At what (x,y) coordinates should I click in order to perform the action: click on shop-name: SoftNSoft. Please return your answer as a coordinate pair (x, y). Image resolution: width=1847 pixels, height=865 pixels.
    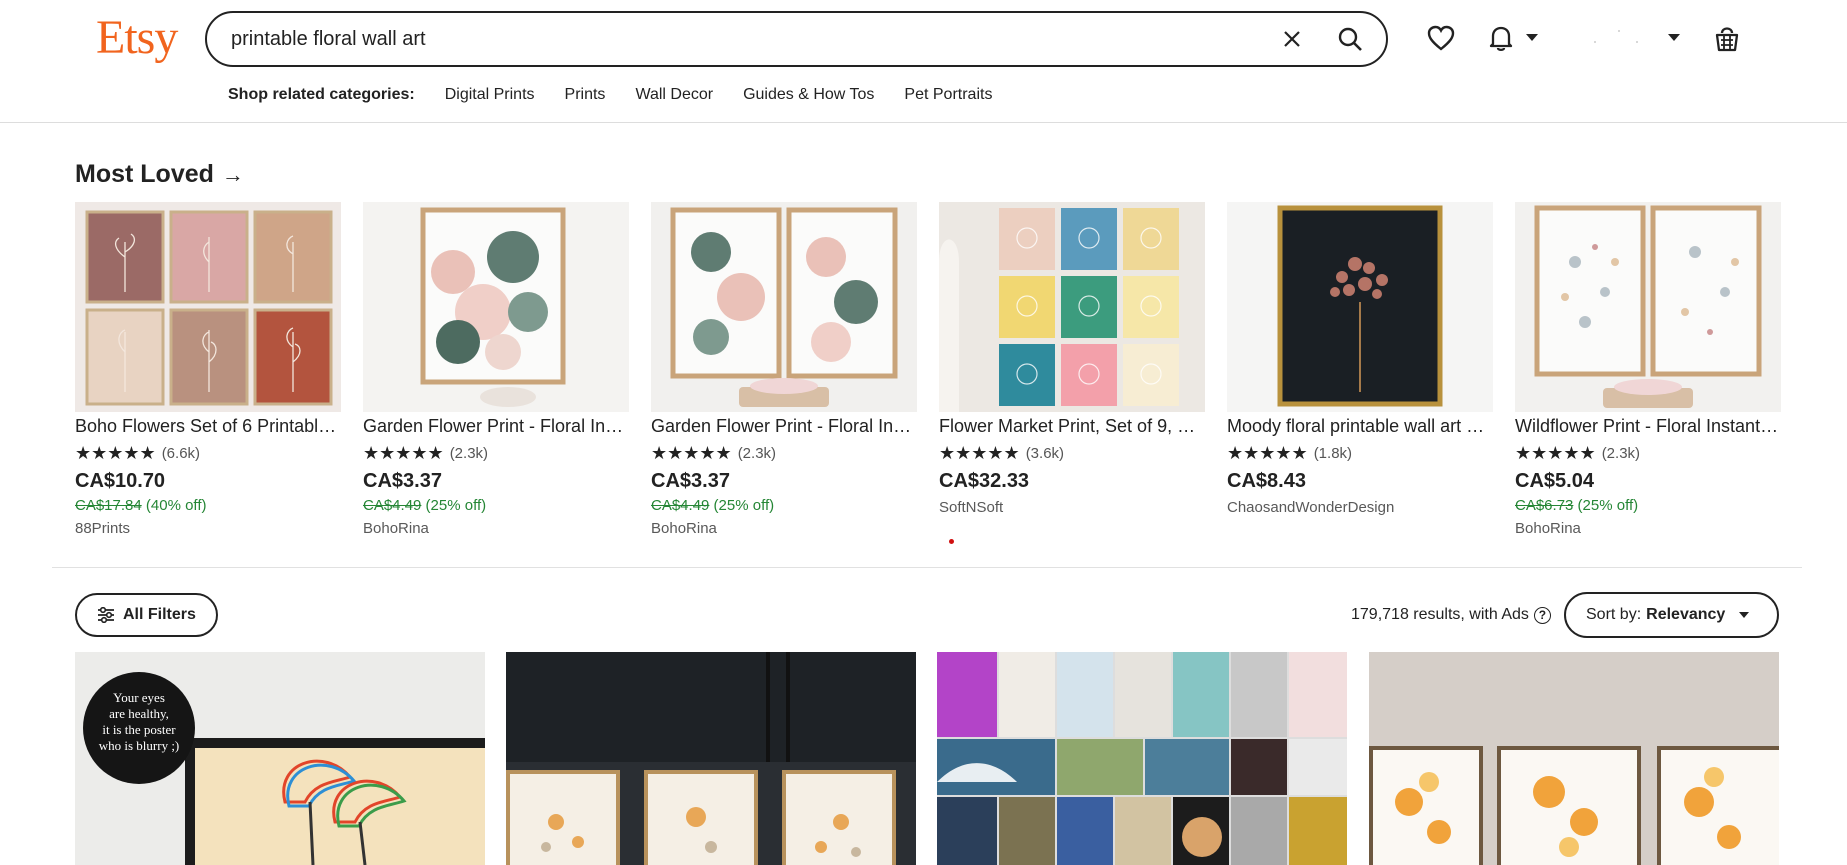
    Looking at the image, I should click on (1072, 507).